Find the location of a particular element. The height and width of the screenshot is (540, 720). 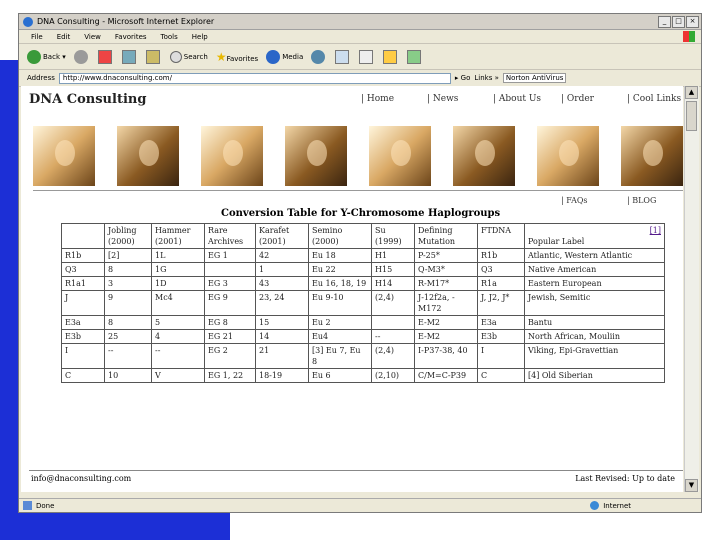

menu-favorites: Favorites is located at coordinates (131, 37).